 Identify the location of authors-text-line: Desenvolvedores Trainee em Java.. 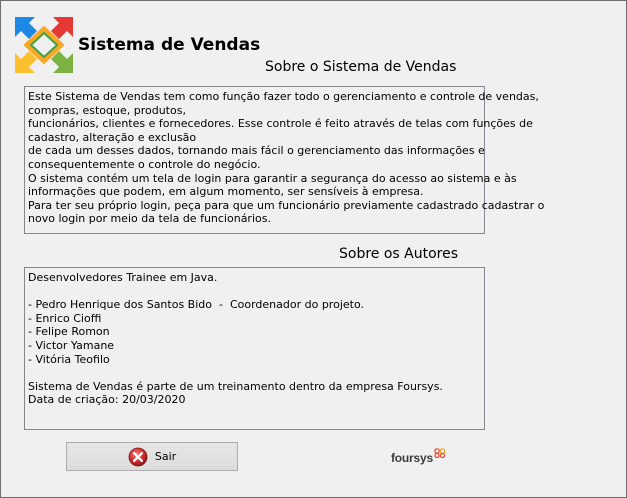
(123, 277).